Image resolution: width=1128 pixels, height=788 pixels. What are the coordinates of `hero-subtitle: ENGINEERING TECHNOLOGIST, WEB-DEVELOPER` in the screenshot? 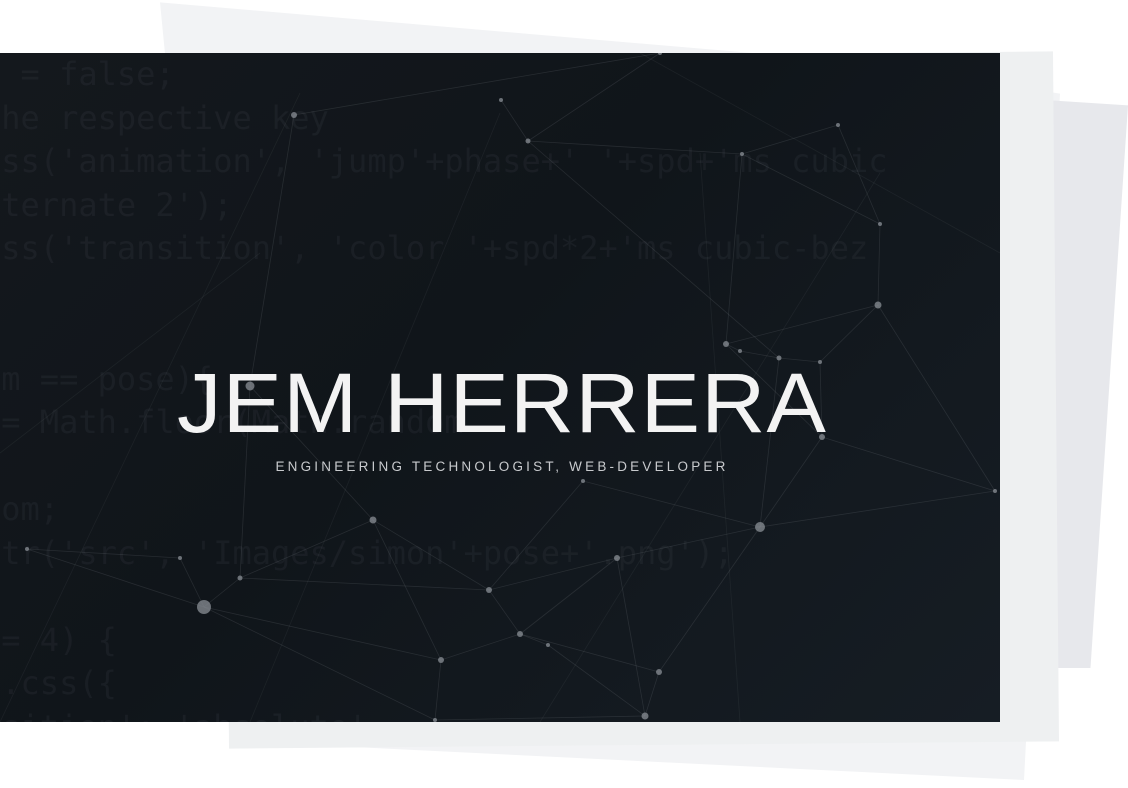 It's located at (502, 466).